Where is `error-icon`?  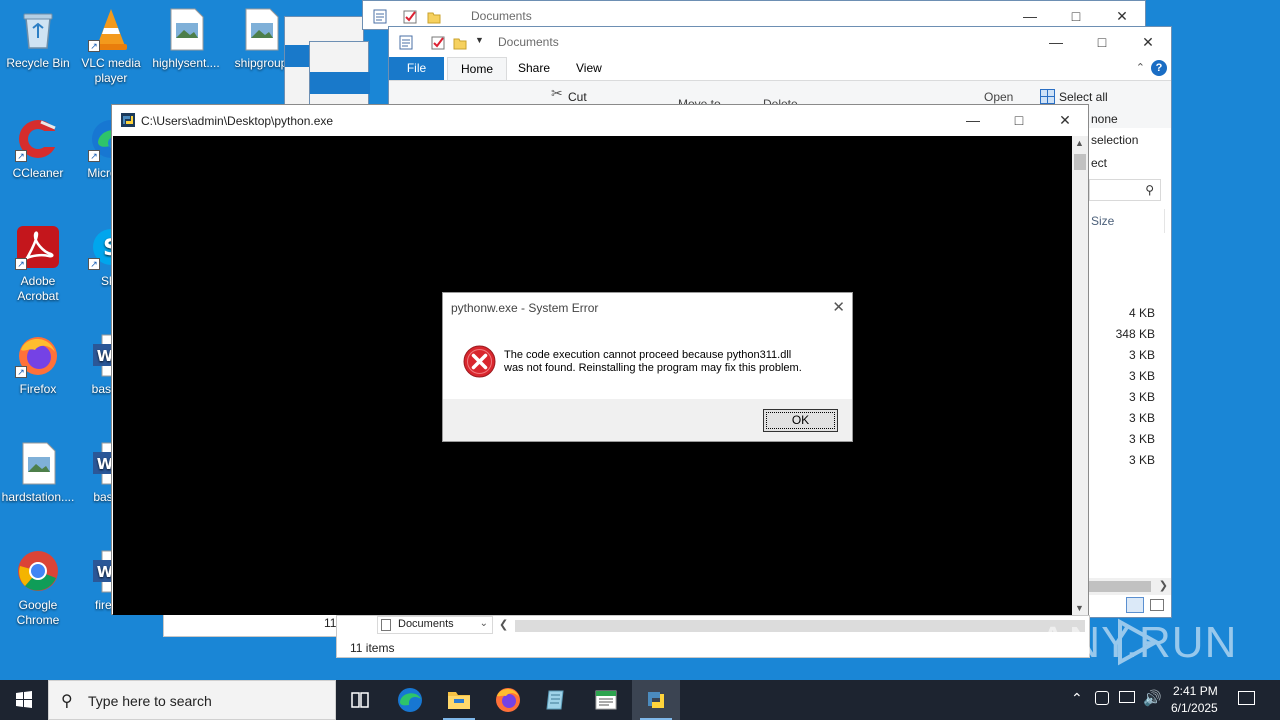
error-icon is located at coordinates (479, 361).